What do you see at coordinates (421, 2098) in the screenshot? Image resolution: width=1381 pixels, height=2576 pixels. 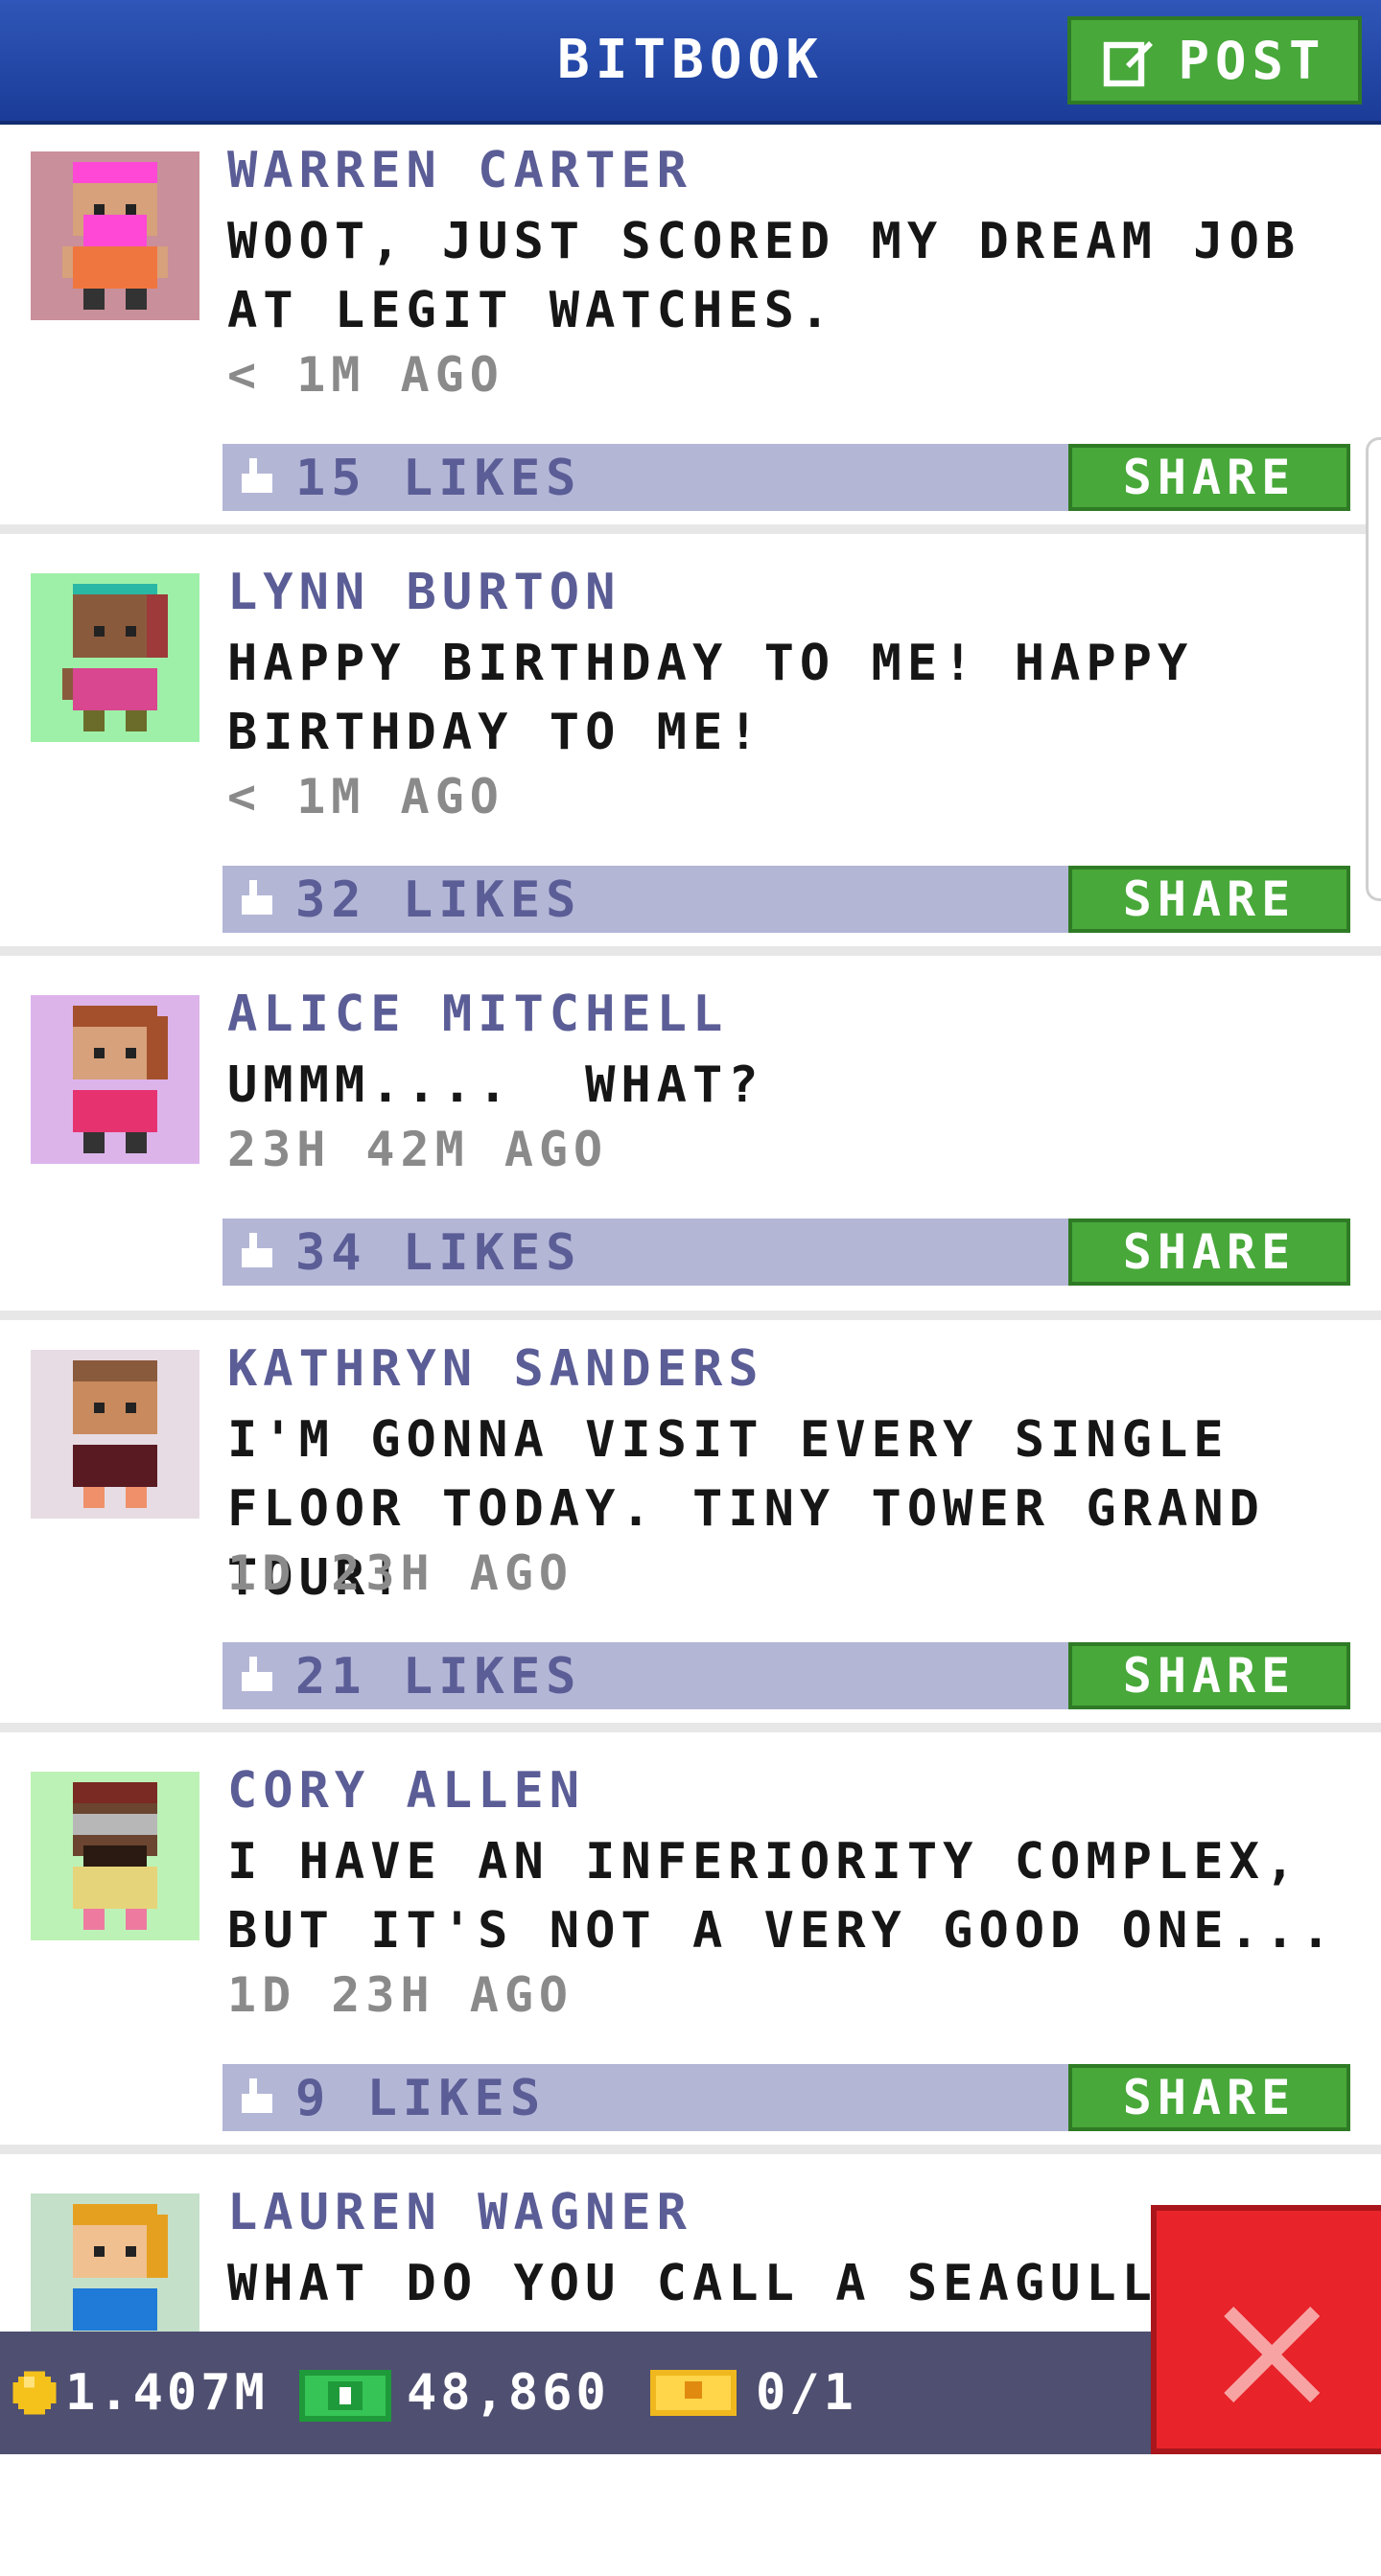 I see `likes-count: 9 LIKES` at bounding box center [421, 2098].